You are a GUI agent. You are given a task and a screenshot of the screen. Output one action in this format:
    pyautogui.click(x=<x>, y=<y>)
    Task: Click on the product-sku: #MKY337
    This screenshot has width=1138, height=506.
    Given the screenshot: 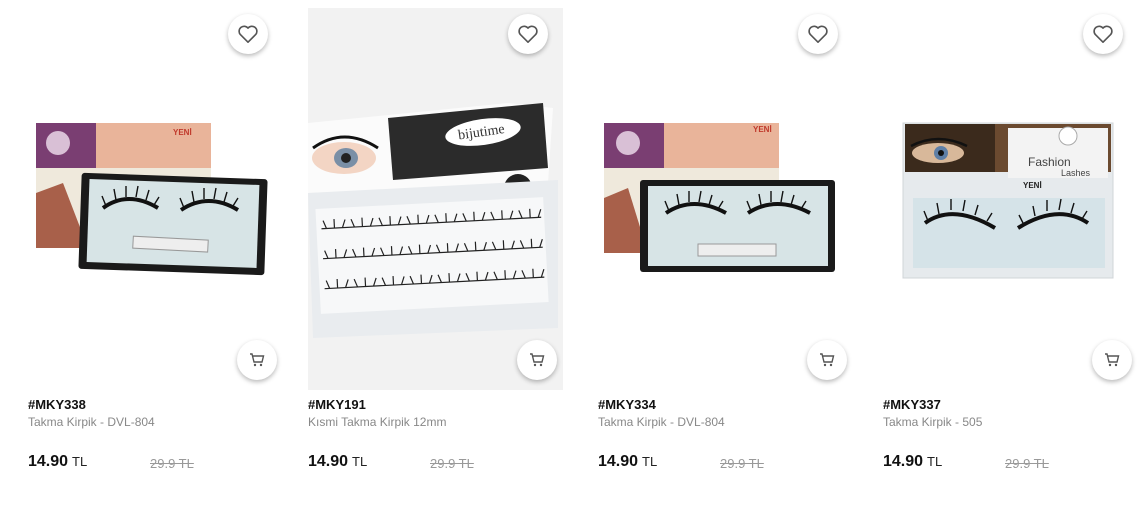 What is the action you would take?
    pyautogui.click(x=912, y=404)
    